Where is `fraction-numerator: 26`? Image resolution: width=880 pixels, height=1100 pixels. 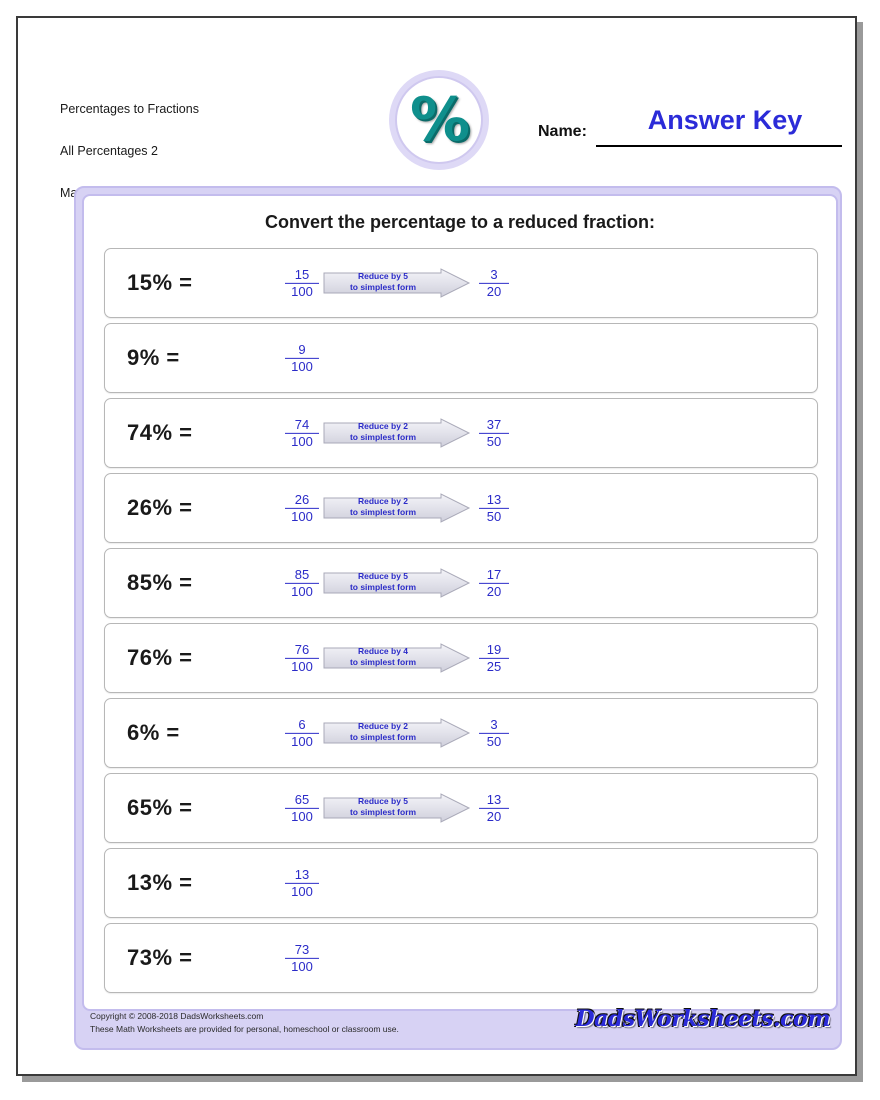
fraction-numerator: 26 is located at coordinates (302, 499).